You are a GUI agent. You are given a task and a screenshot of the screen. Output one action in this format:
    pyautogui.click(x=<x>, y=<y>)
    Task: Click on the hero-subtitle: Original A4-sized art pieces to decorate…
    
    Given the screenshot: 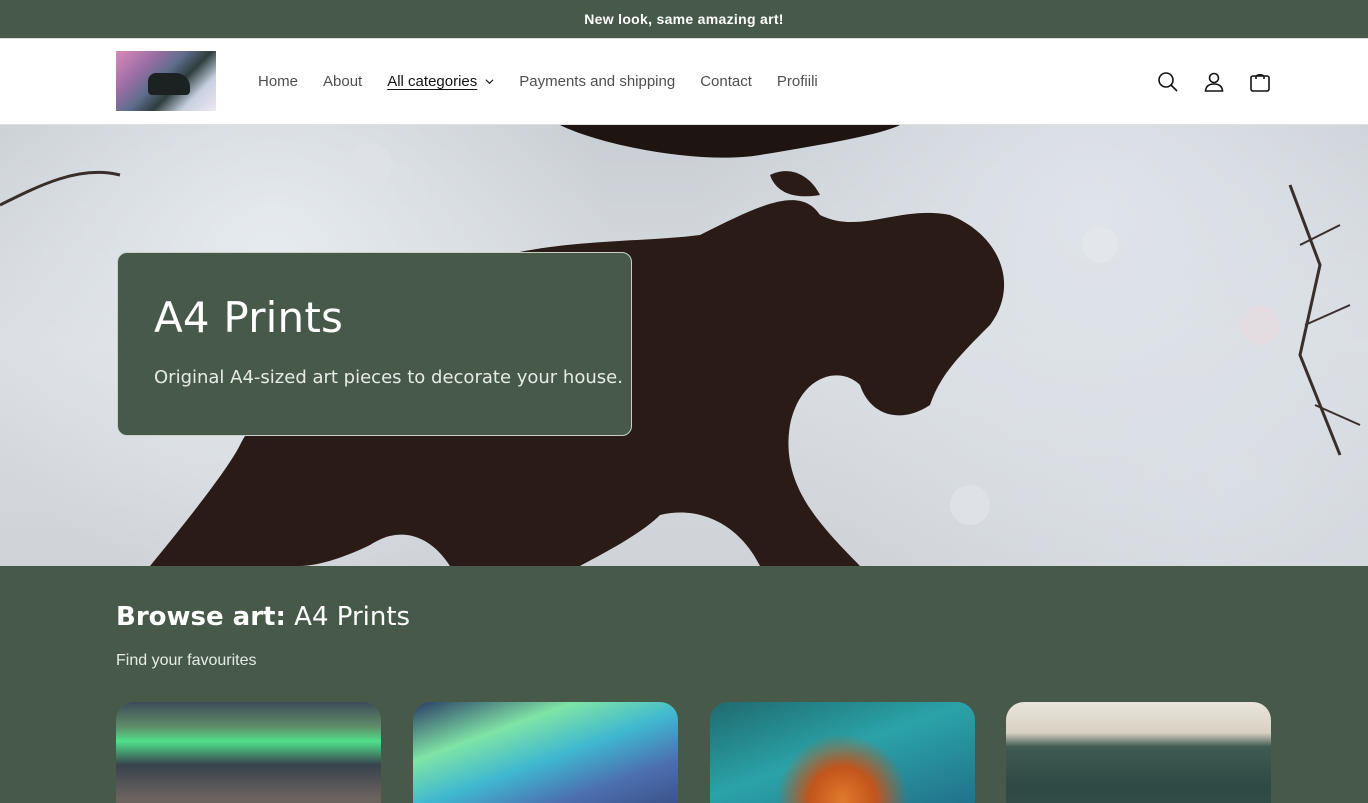 What is the action you would take?
    pyautogui.click(x=388, y=377)
    